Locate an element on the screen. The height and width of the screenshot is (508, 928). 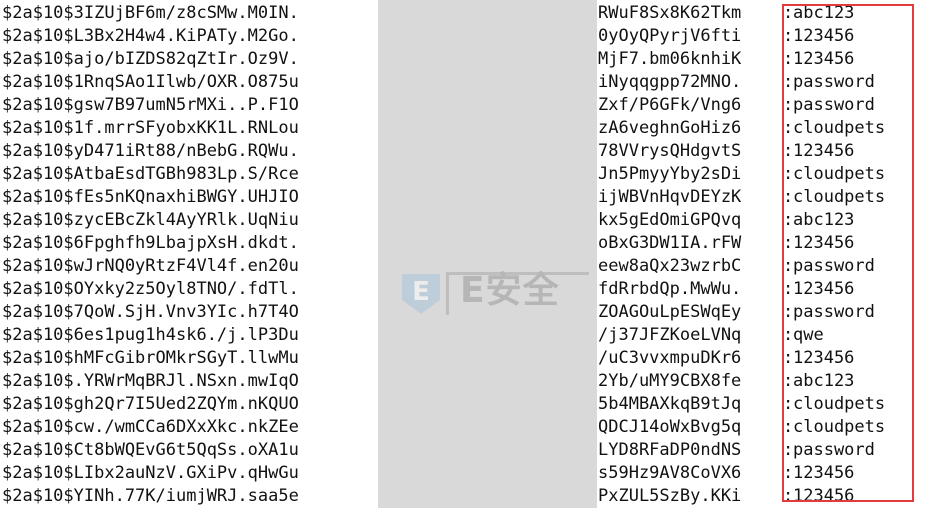
hash-prefix: $2a$10$7QoW.SjH.Vnv3YIc.h7T4O is located at coordinates (150, 312).